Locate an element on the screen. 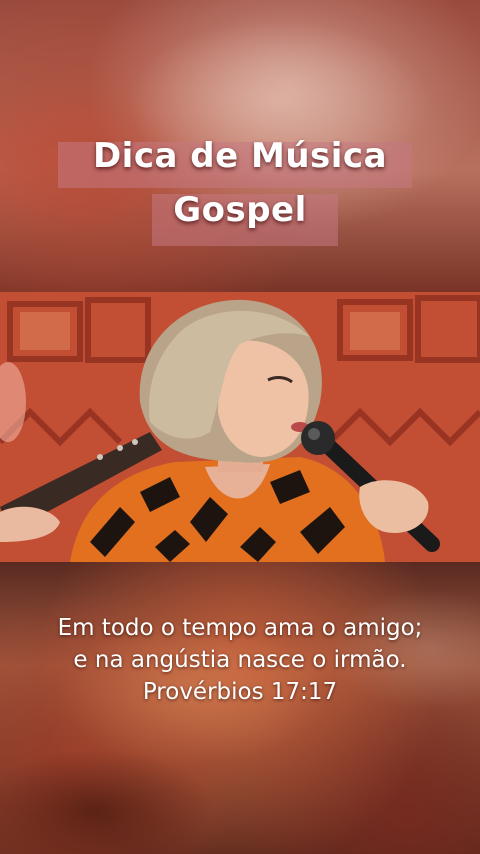 Image resolution: width=480 pixels, height=854 pixels. verse-line-1: Em todo o tempo ama o amigo; is located at coordinates (240, 628).